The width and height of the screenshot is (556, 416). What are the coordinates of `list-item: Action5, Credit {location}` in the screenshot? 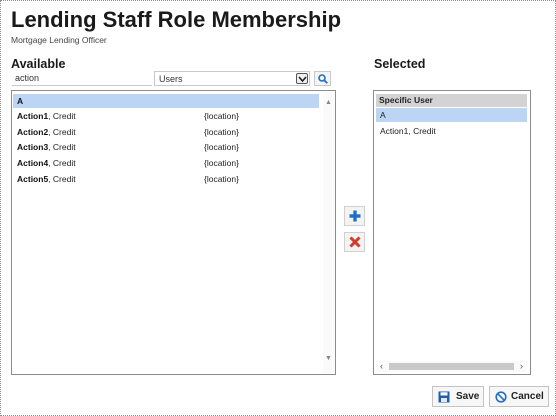 It's located at (166, 179).